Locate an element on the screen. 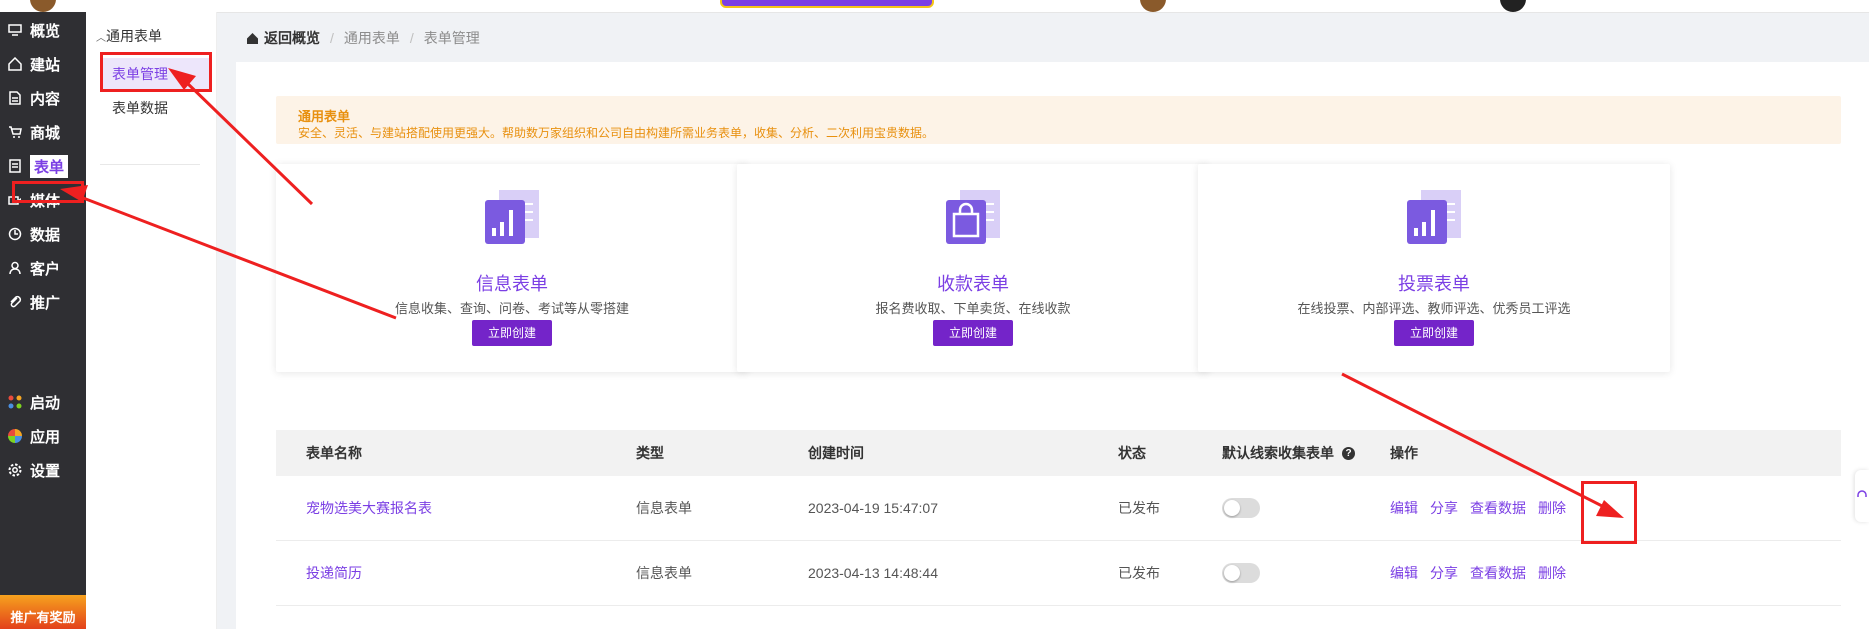 This screenshot has width=1869, height=629. form-created: 2023-04-13 14:48:44 is located at coordinates (873, 573).